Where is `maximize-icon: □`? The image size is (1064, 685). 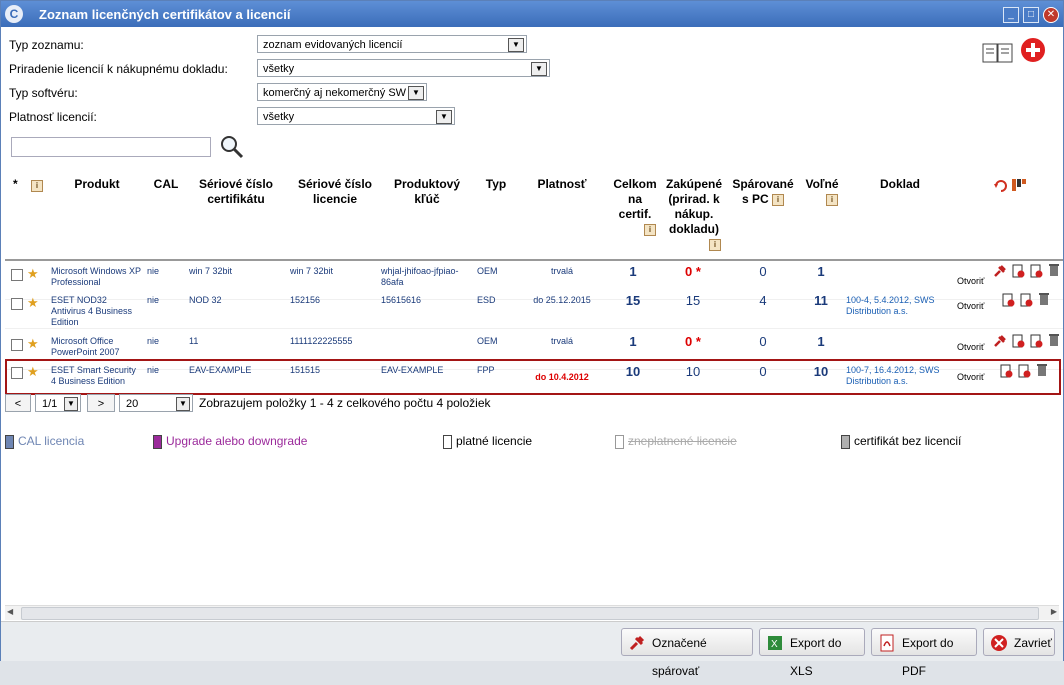 maximize-icon: □ is located at coordinates (1031, 15).